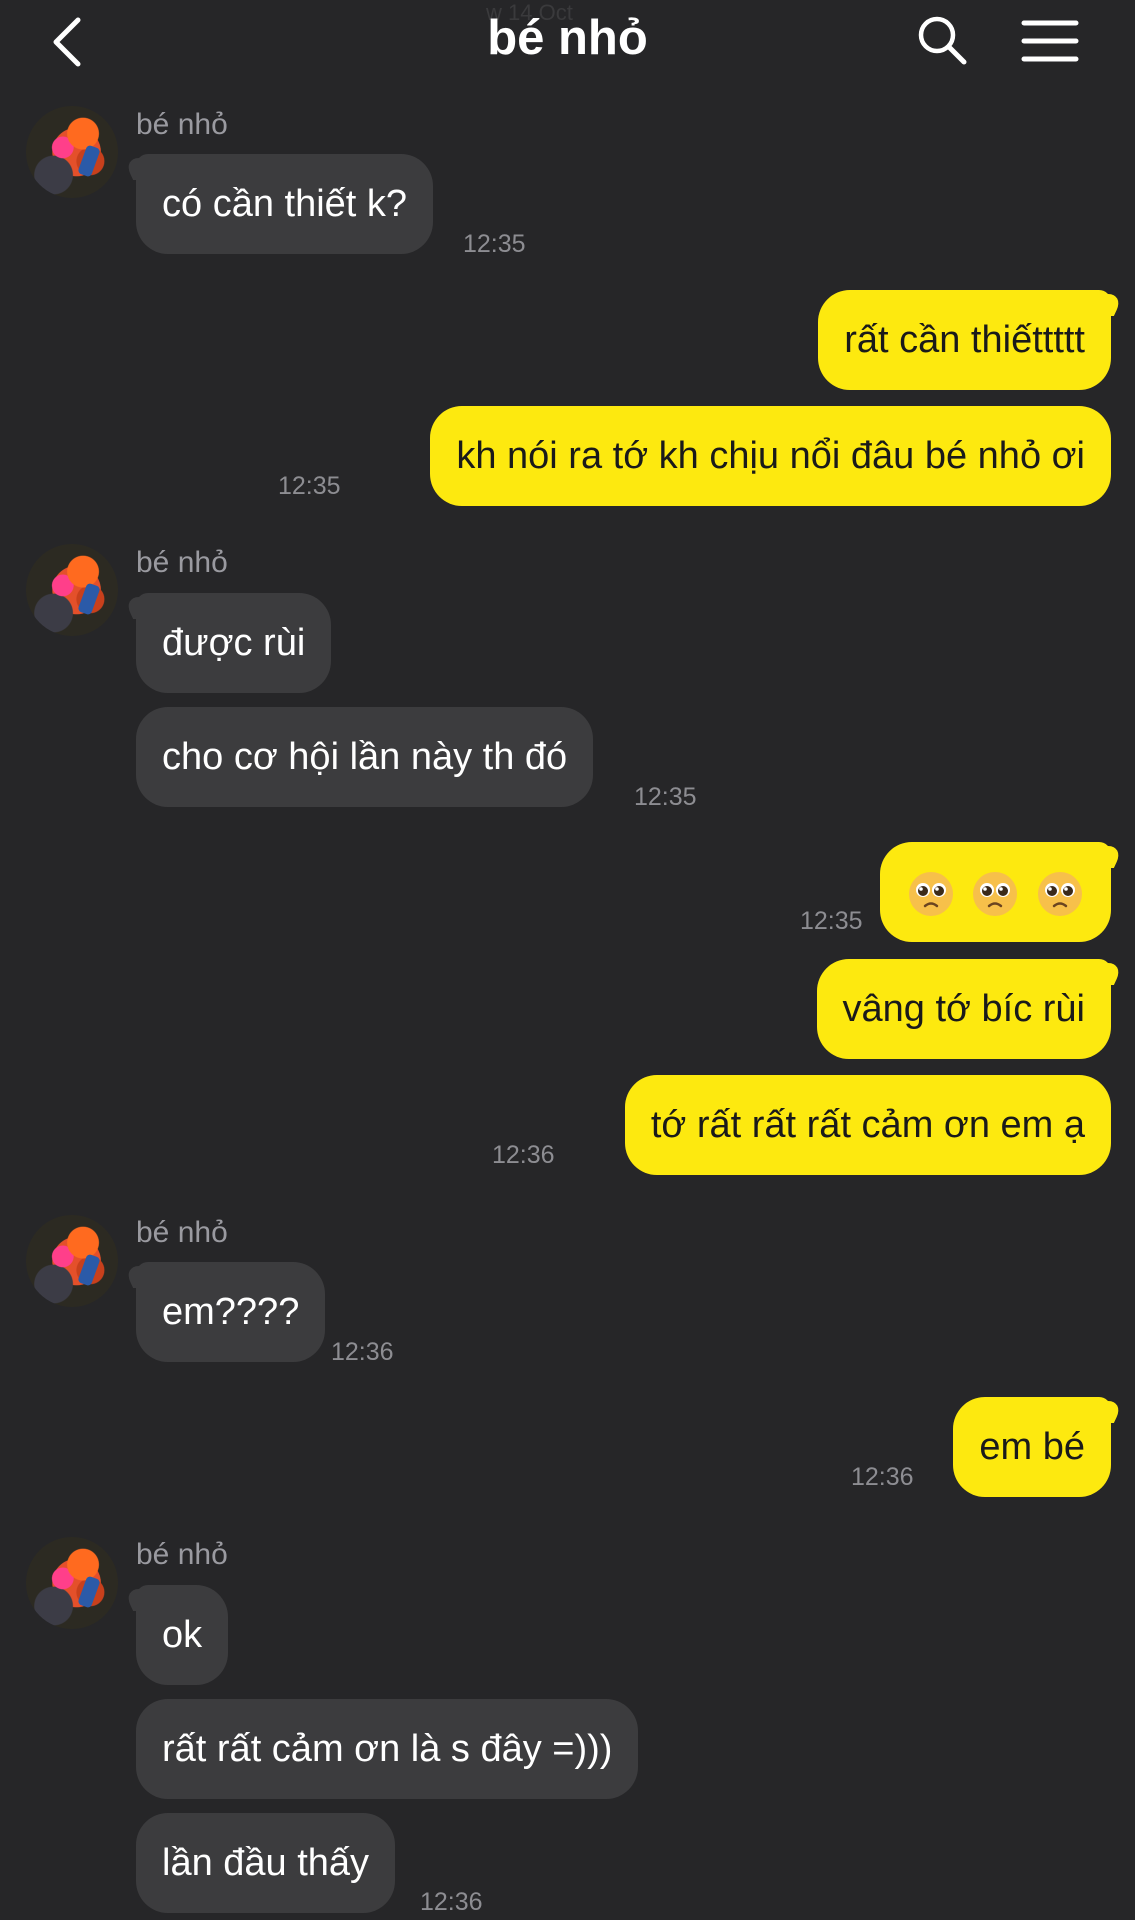 The height and width of the screenshot is (1920, 1135). What do you see at coordinates (182, 1635) in the screenshot?
I see `message-bubble-incoming: ok` at bounding box center [182, 1635].